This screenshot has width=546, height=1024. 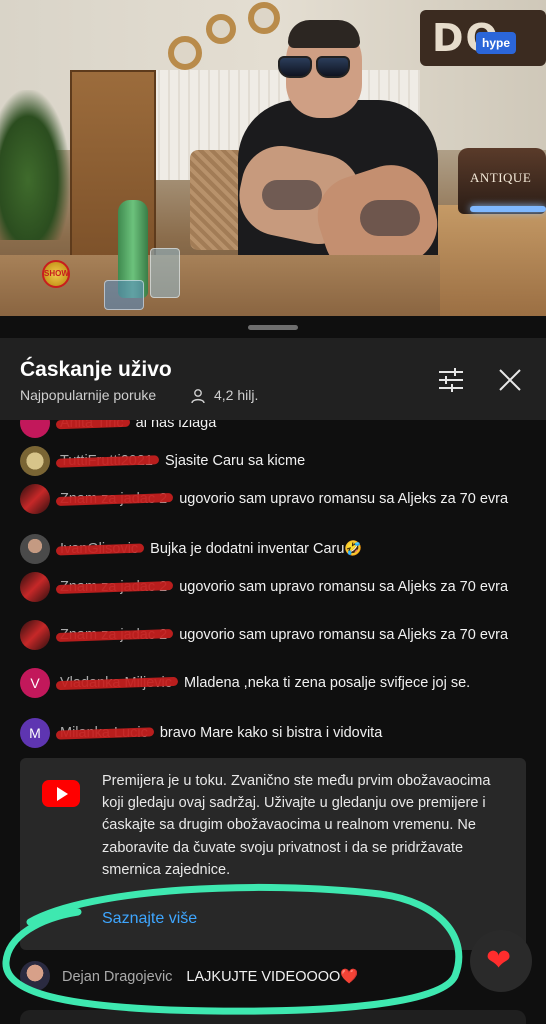 What do you see at coordinates (176, 425) in the screenshot?
I see `message-text: ai nas izlaga` at bounding box center [176, 425].